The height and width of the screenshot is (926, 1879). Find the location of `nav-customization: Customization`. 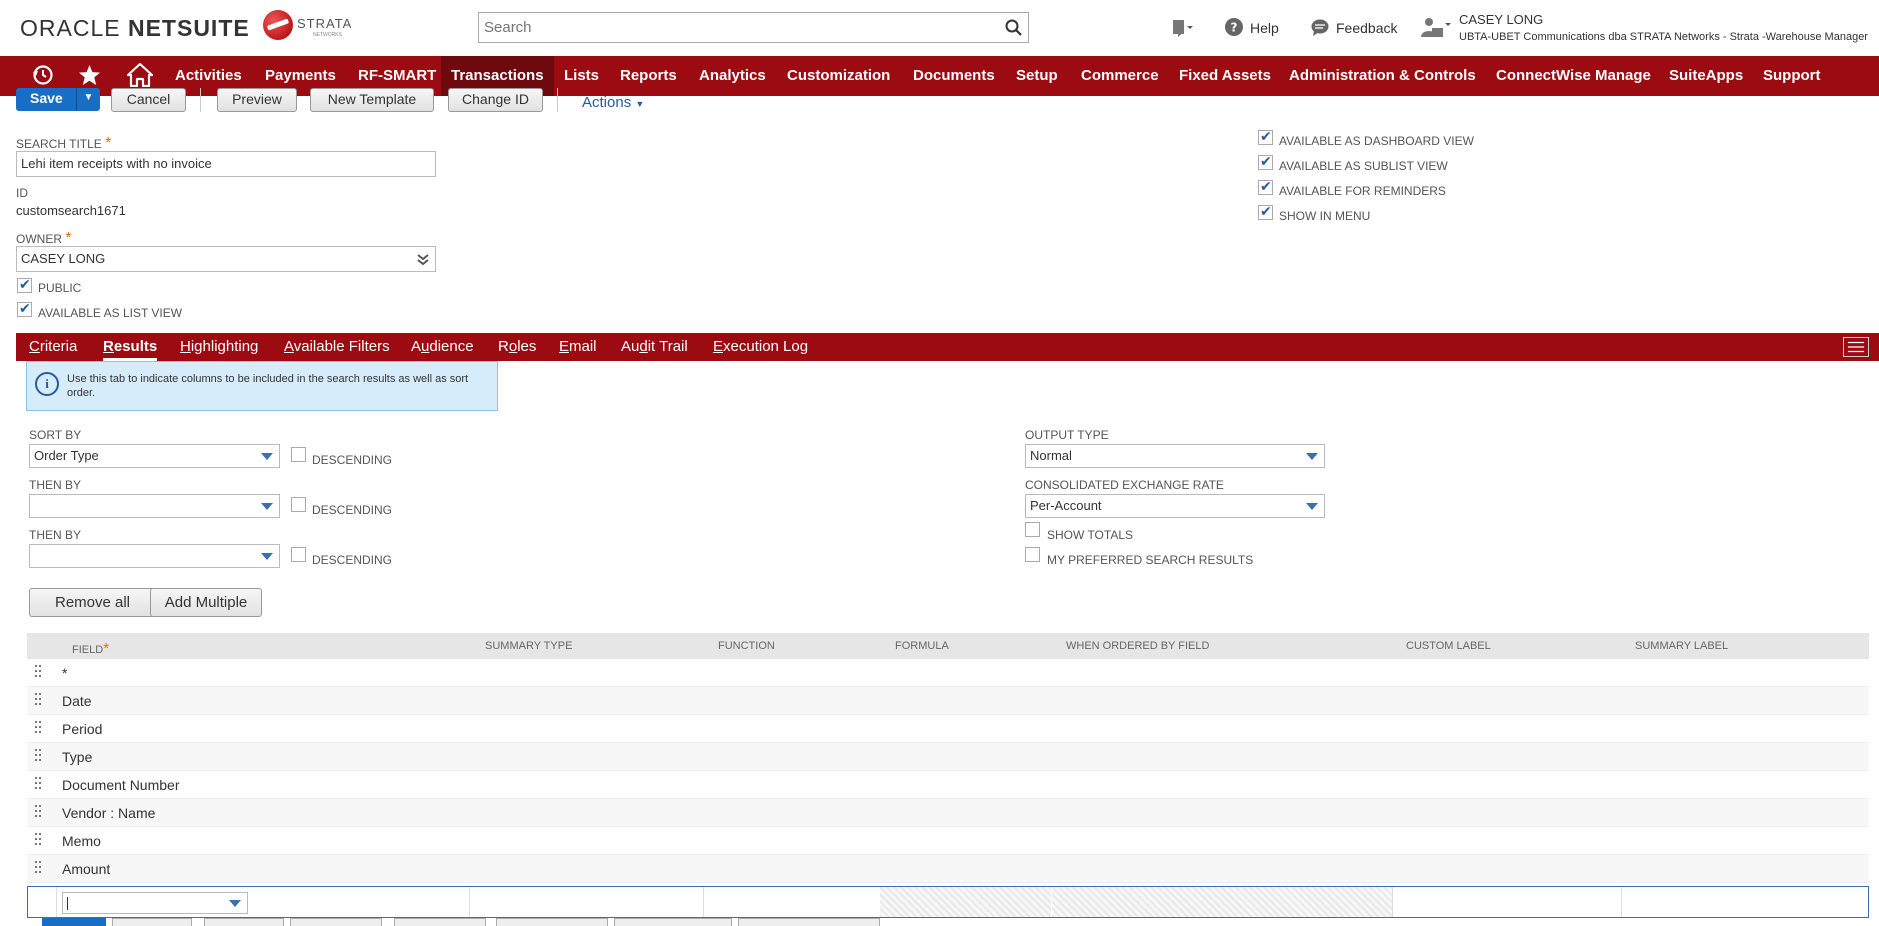

nav-customization: Customization is located at coordinates (838, 76).